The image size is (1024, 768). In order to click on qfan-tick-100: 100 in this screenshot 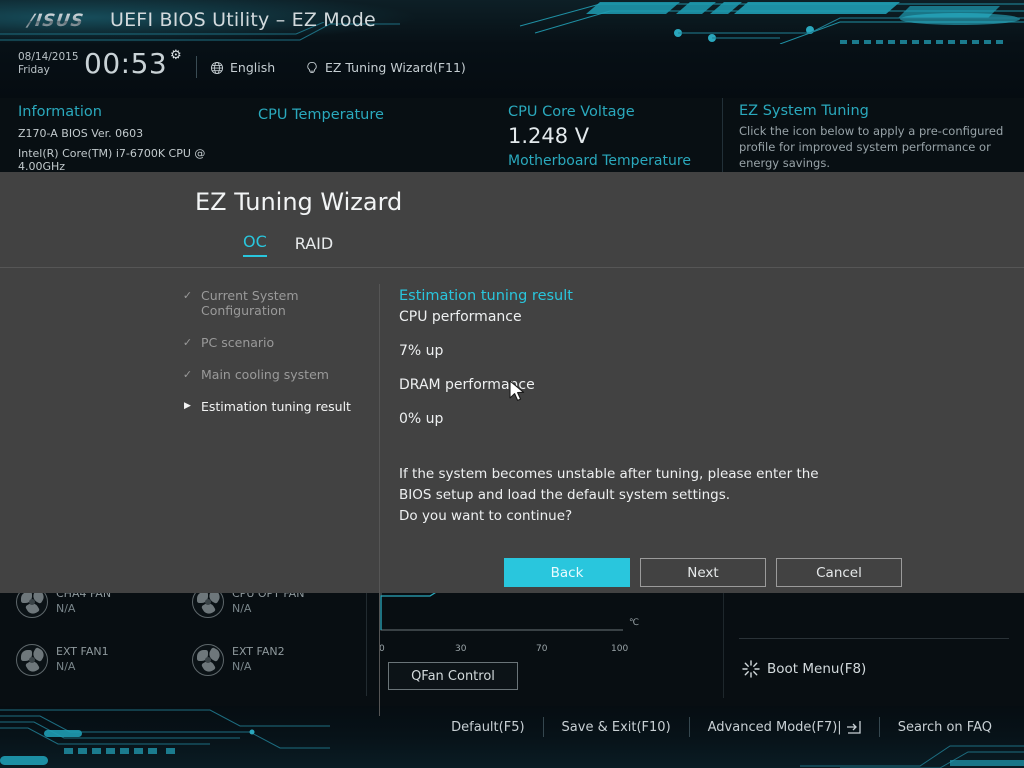, I will do `click(620, 649)`.